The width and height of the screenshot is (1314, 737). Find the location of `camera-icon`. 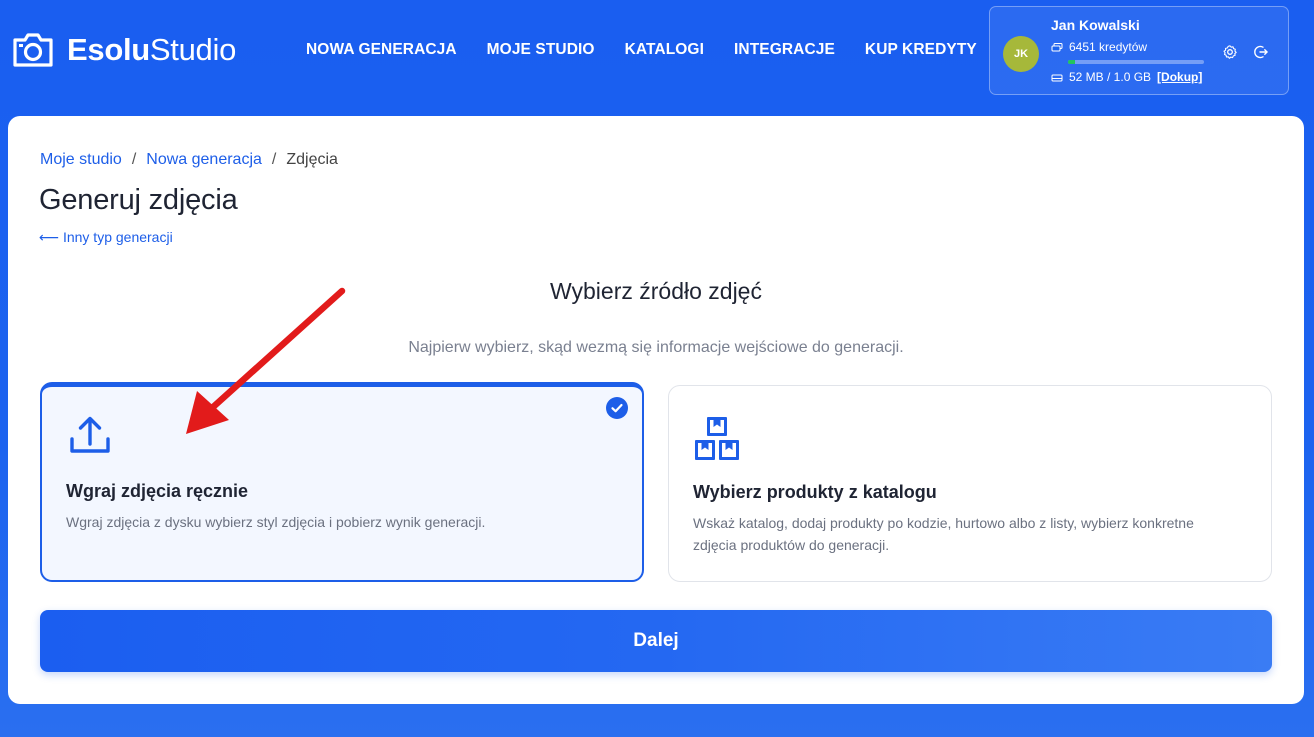

camera-icon is located at coordinates (33, 50).